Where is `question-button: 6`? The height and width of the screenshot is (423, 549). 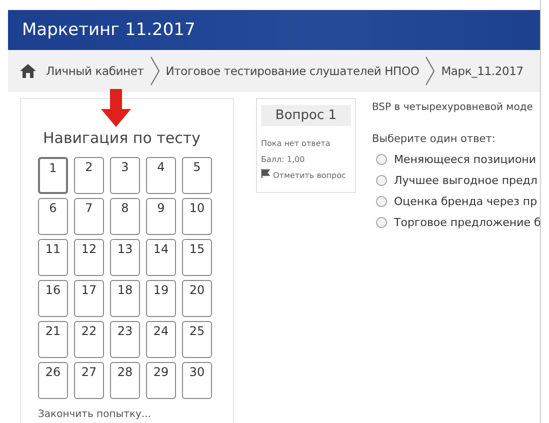 question-button: 6 is located at coordinates (53, 216).